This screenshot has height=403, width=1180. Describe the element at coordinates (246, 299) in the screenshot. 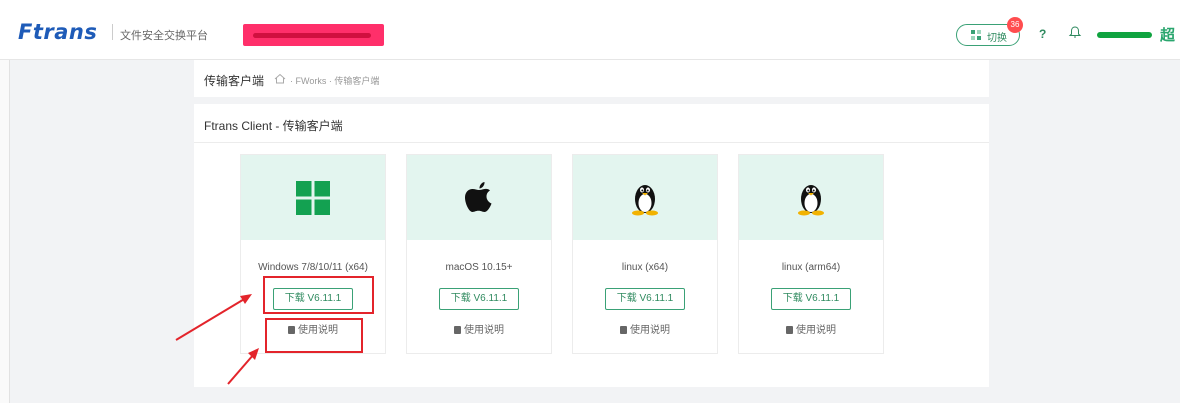

I see `arrow-head` at that location.